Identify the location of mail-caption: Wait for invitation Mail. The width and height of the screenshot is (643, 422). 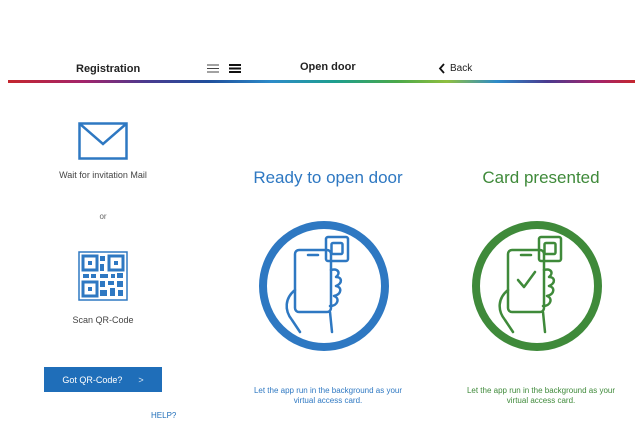
(103, 175).